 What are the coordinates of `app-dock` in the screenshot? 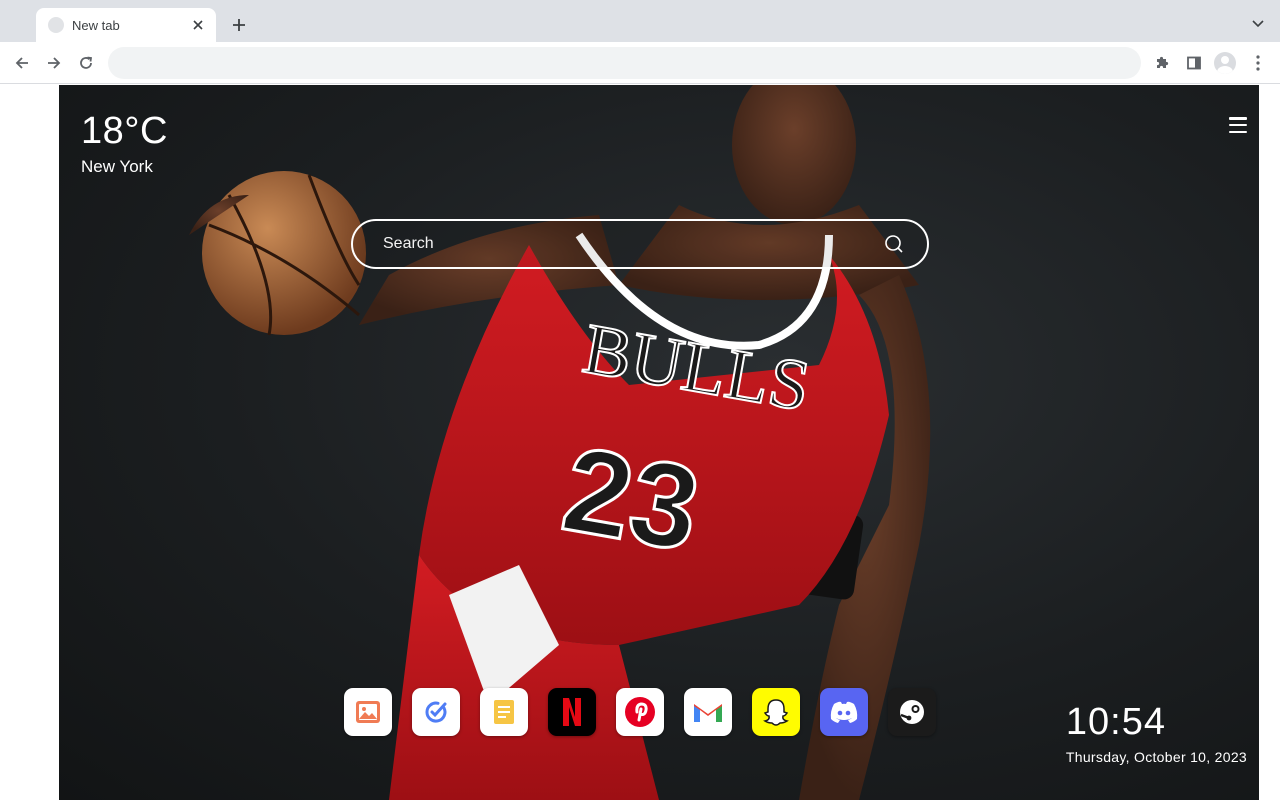 It's located at (640, 712).